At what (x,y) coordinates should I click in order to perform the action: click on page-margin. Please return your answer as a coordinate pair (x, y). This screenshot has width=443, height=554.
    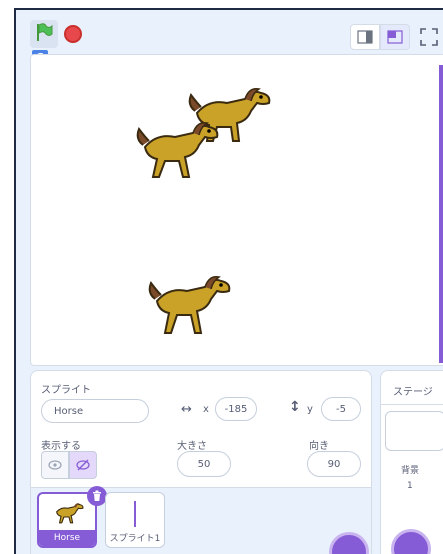
    Looking at the image, I should click on (7, 277).